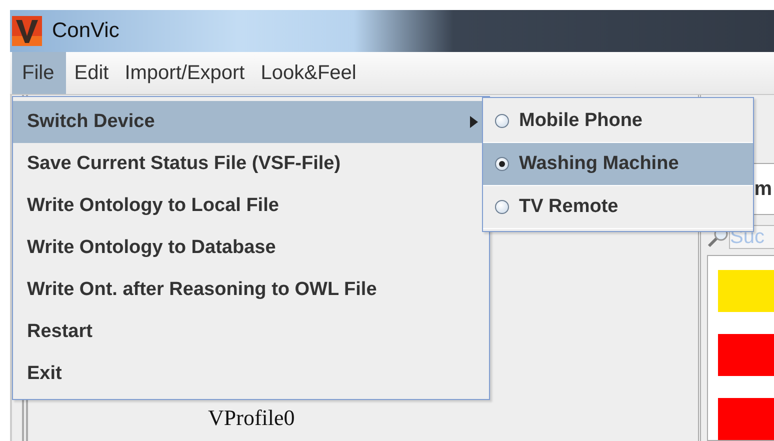 This screenshot has width=774, height=441. What do you see at coordinates (184, 73) in the screenshot?
I see `menu-item: Import/Export` at bounding box center [184, 73].